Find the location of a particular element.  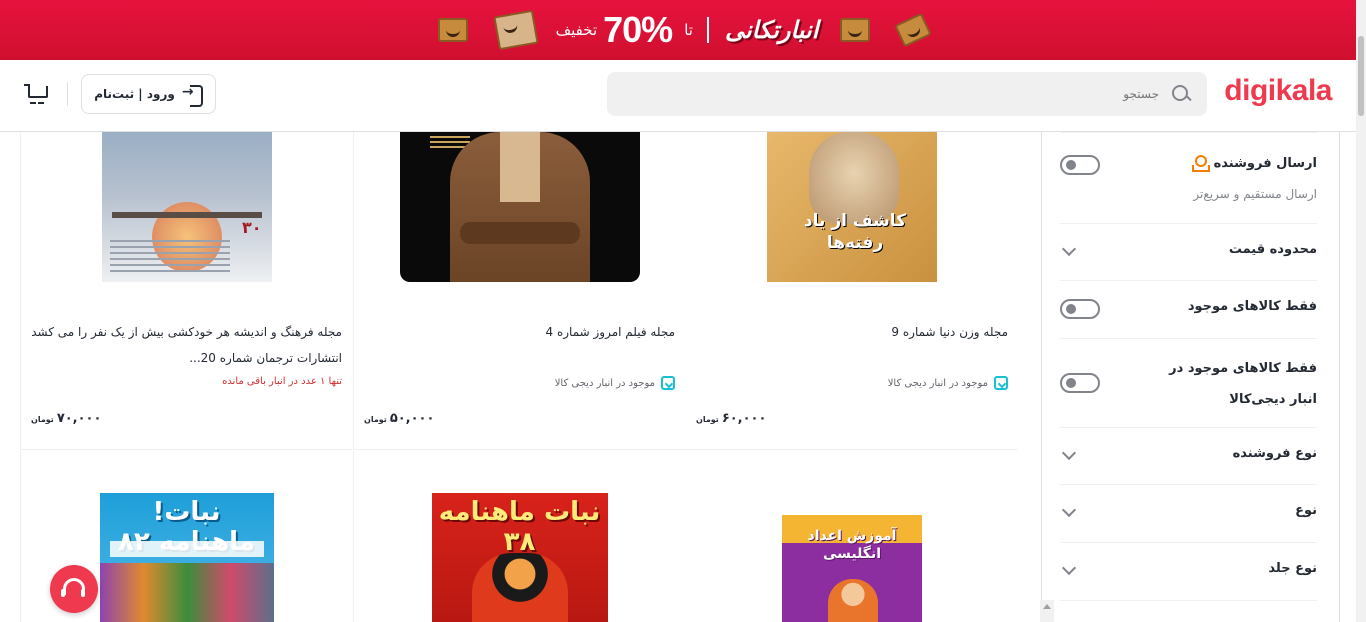

product-title: مجله وزن دنیا شماره 9 is located at coordinates (852, 332).